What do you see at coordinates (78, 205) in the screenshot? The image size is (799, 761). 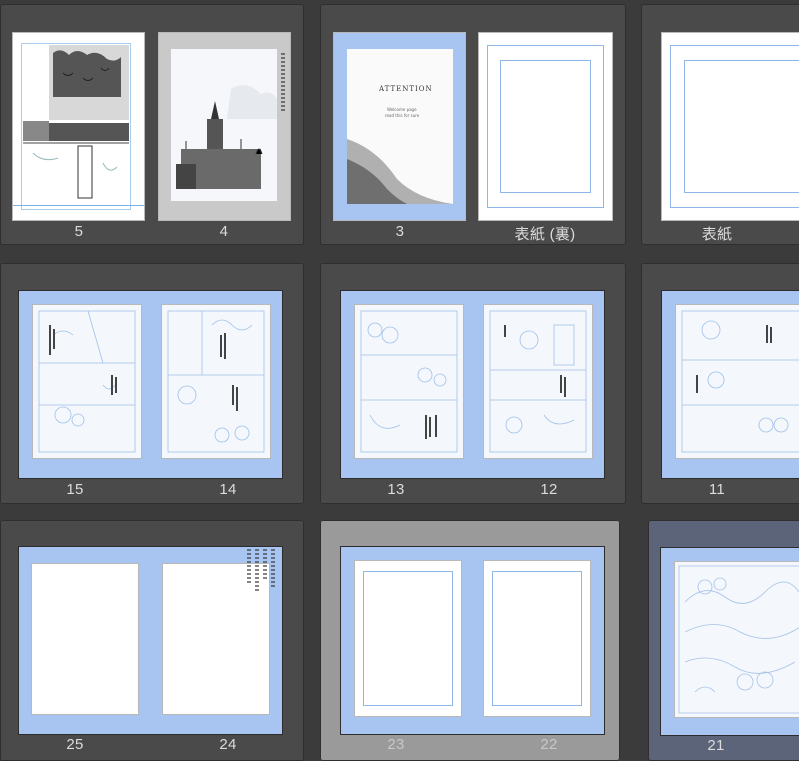 I see `guide-line` at bounding box center [78, 205].